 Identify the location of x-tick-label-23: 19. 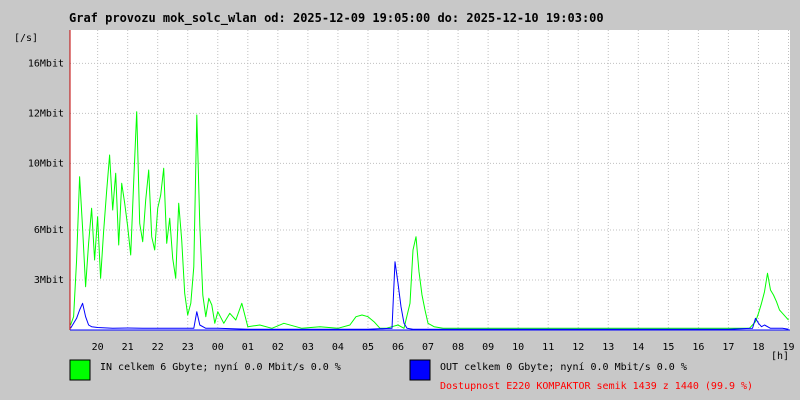
(788, 347).